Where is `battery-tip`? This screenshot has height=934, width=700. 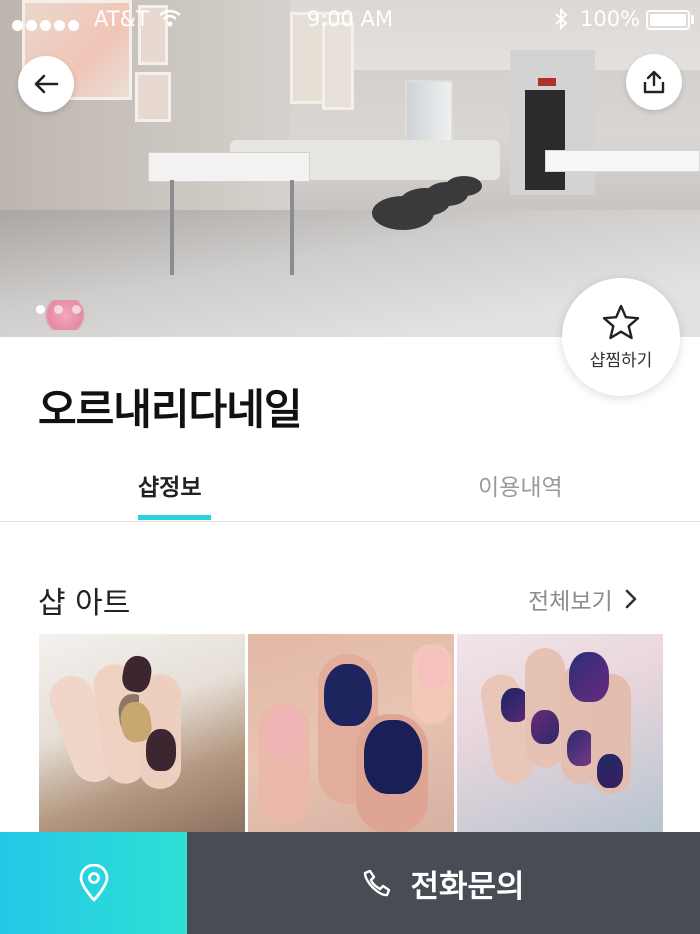 battery-tip is located at coordinates (692, 19).